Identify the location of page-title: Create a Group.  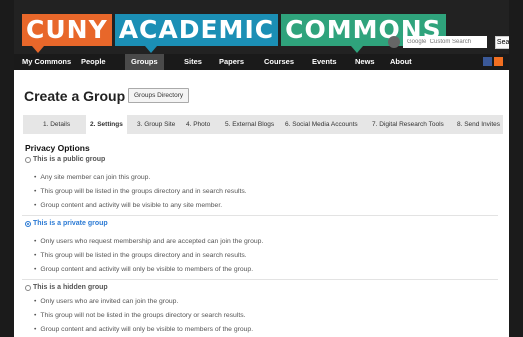
(75, 96).